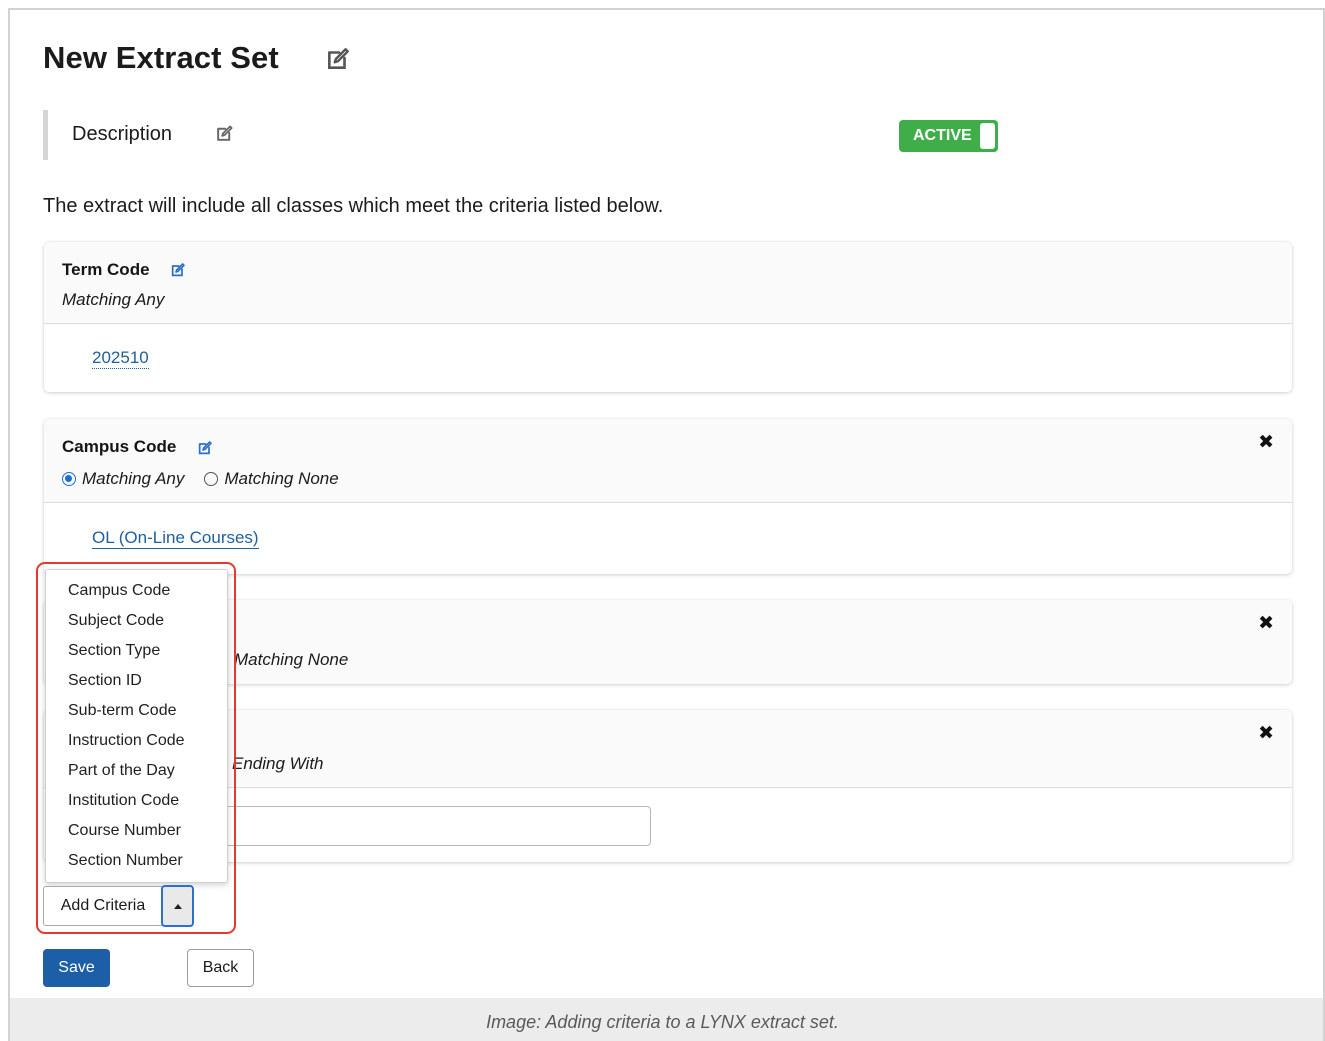 Image resolution: width=1325 pixels, height=1041 pixels. Describe the element at coordinates (119, 446) in the screenshot. I see `card-title: Campus Code` at that location.